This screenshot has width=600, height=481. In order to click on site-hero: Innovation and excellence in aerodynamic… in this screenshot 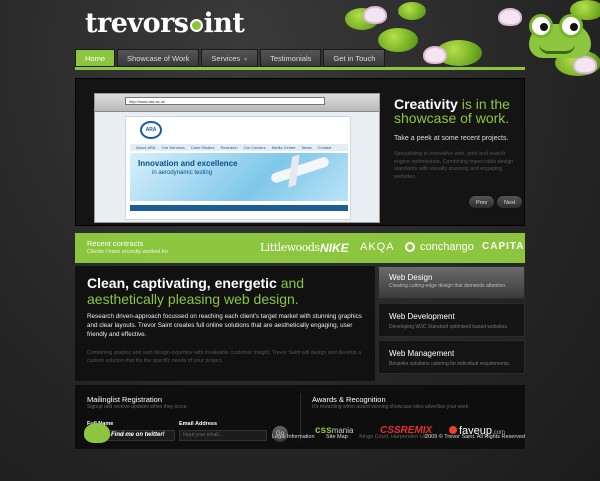, I will do `click(239, 177)`.